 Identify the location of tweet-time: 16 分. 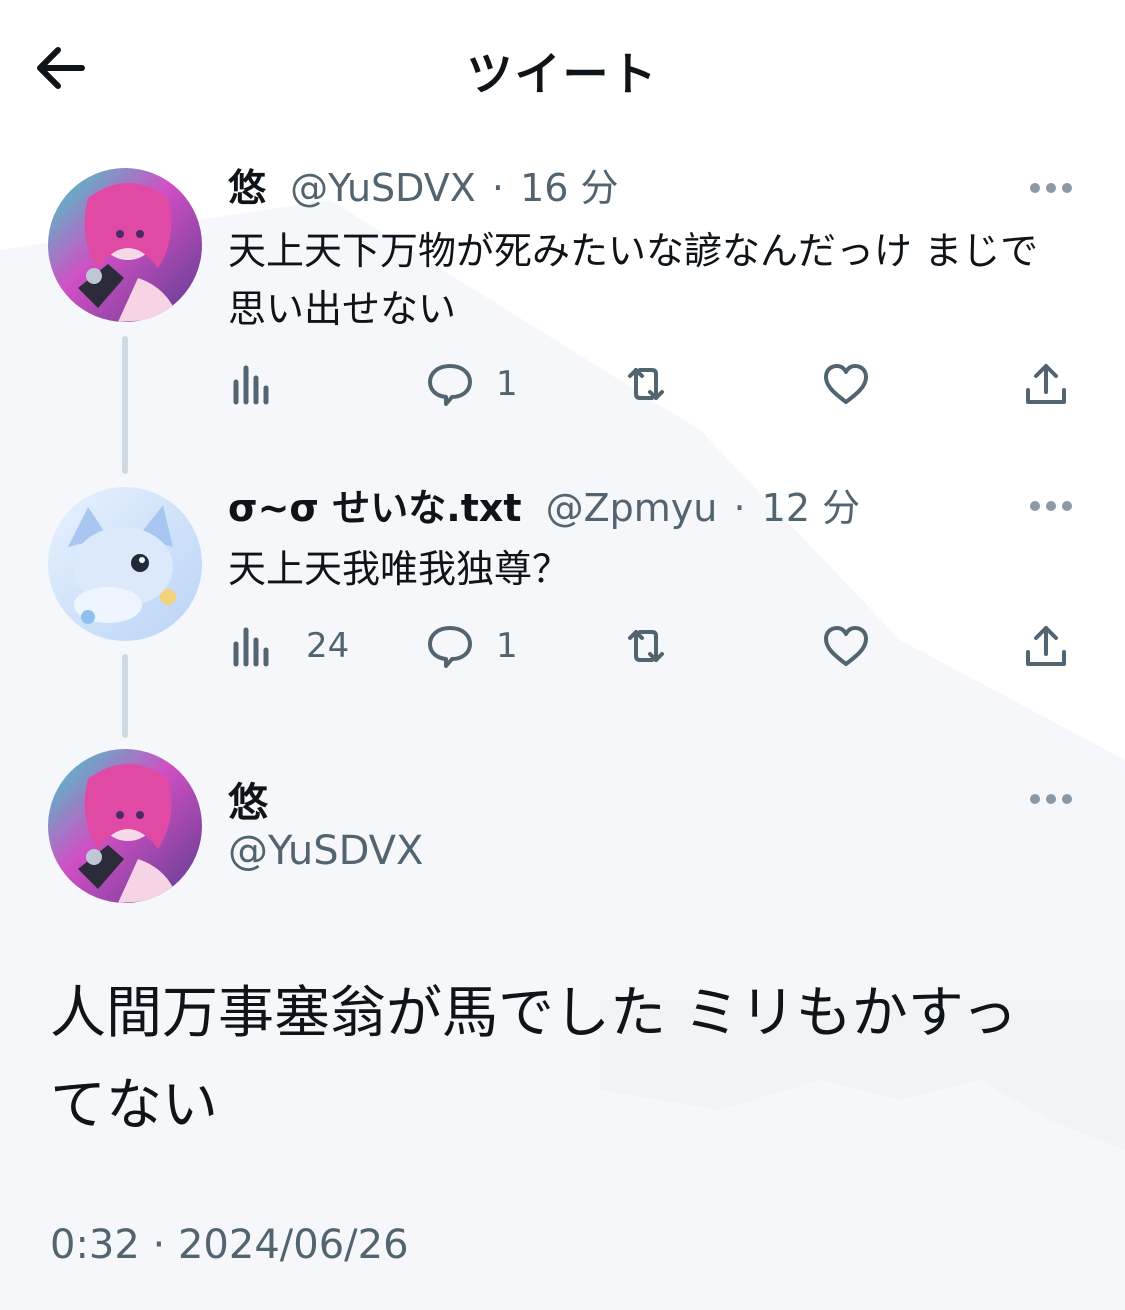
(569, 188).